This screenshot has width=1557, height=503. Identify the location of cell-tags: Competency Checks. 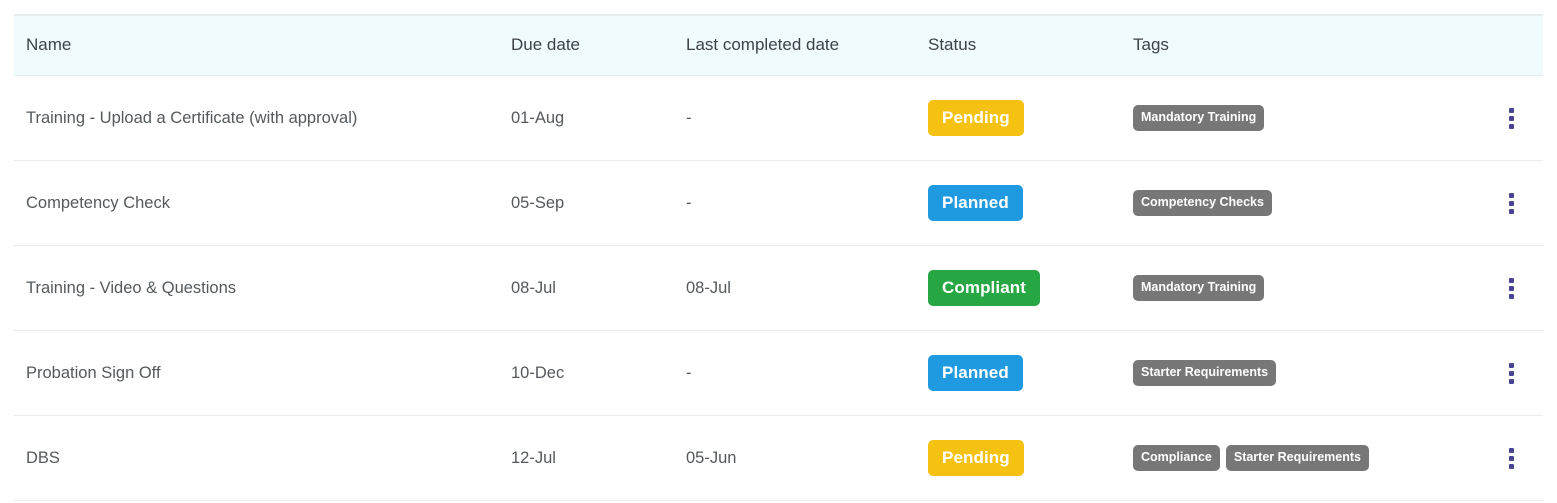
(1305, 203).